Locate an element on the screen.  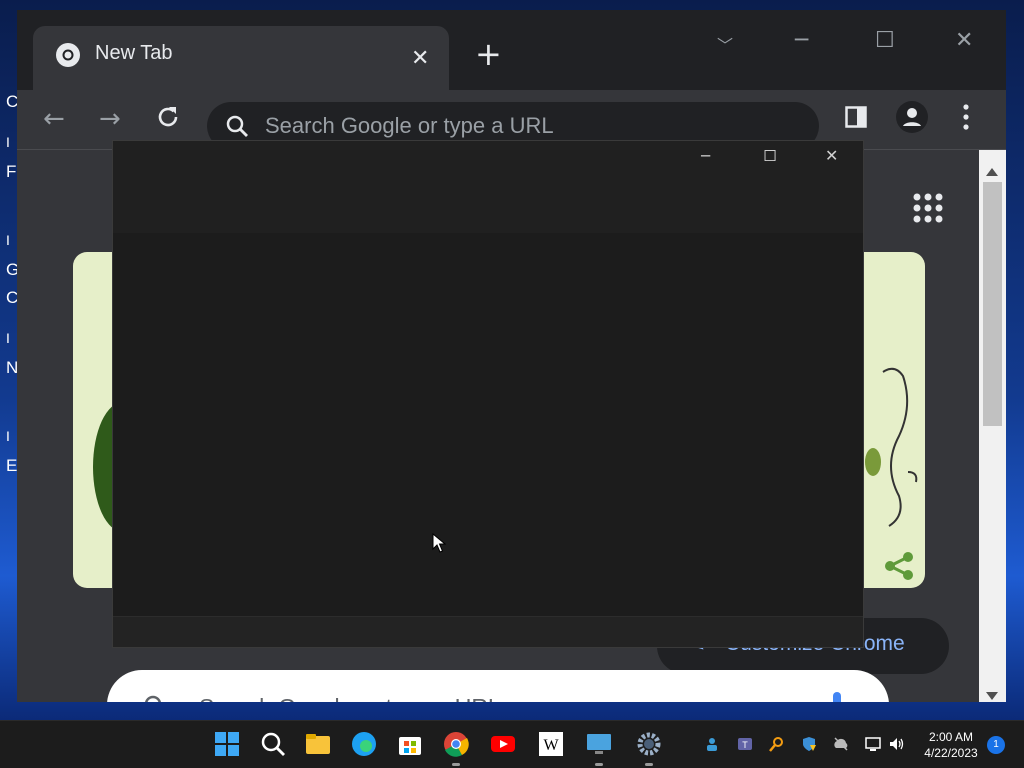
forward-arrow-icon: → is located at coordinates (110, 119).